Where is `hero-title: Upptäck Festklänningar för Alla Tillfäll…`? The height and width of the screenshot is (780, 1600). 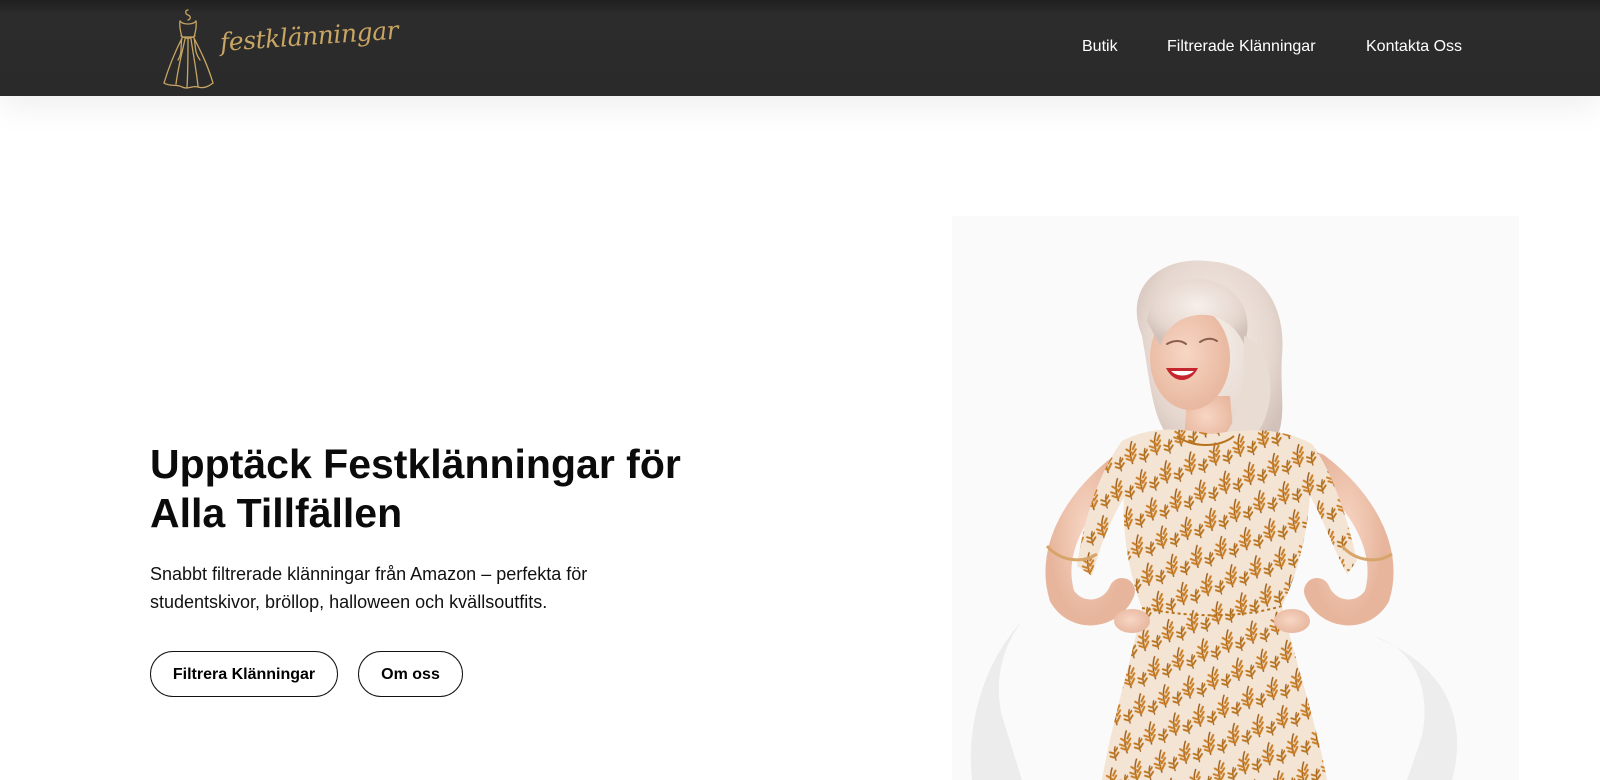 hero-title: Upptäck Festklänningar för Alla Tillfäll… is located at coordinates (415, 488).